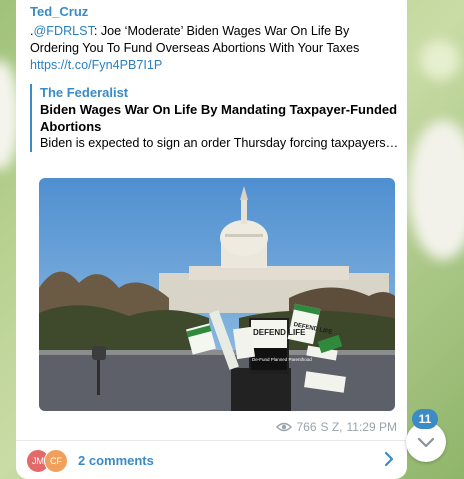  What do you see at coordinates (306, 427) in the screenshot?
I see `view-count: 766` at bounding box center [306, 427].